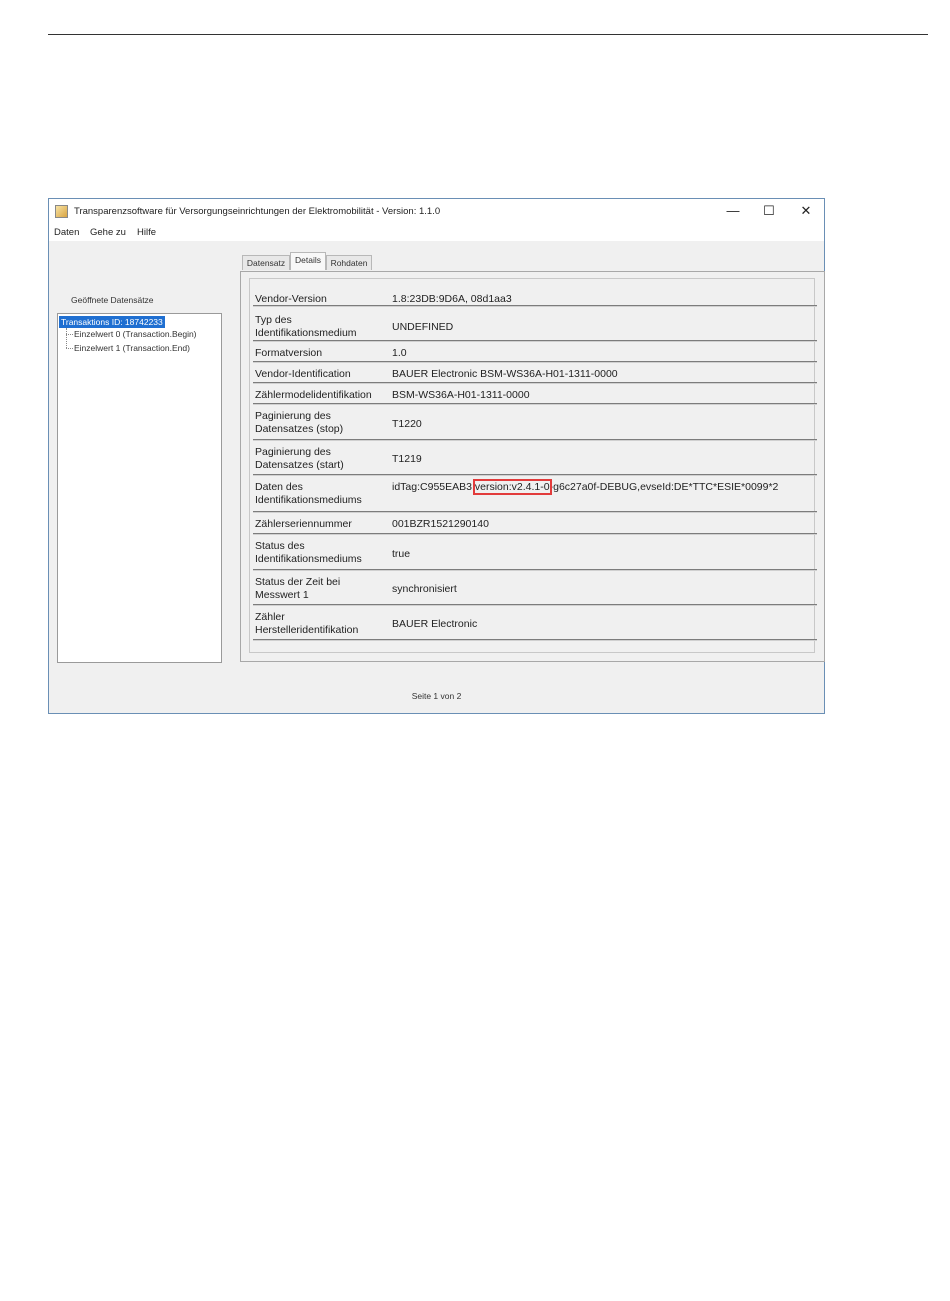 This screenshot has height=1301, width=950. What do you see at coordinates (303, 374) in the screenshot?
I see `detail-label: Vendor-Identification` at bounding box center [303, 374].